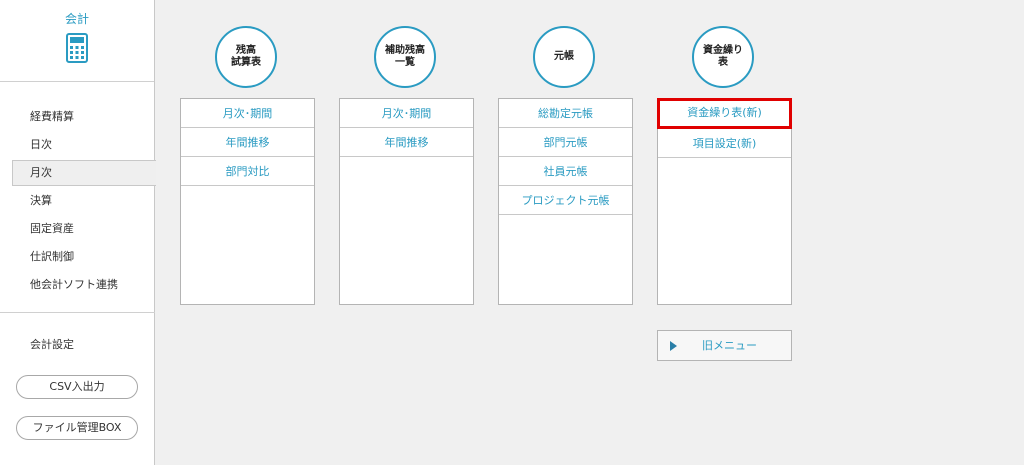 The image size is (1024, 465). I want to click on menu-link: 資金繰り表(新), so click(724, 113).